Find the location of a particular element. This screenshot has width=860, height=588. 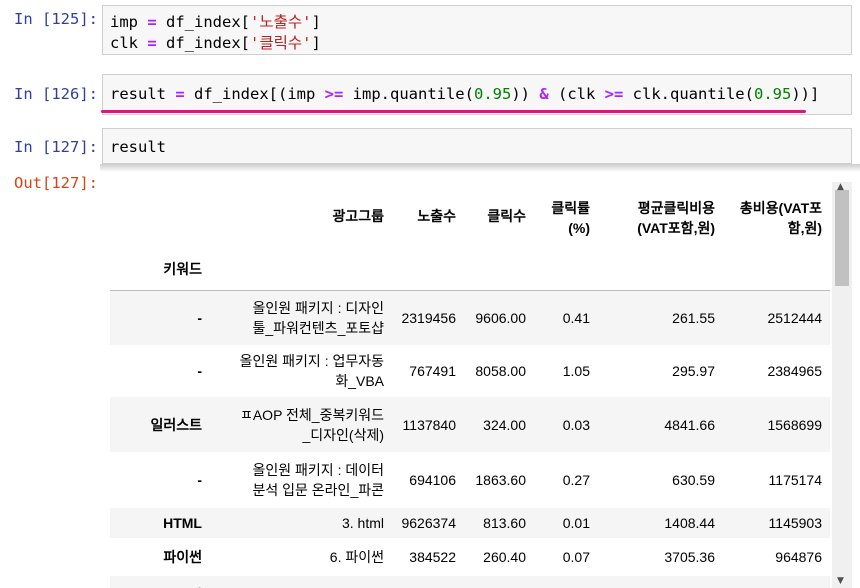

cell-ctr: 0.27 is located at coordinates (576, 480).